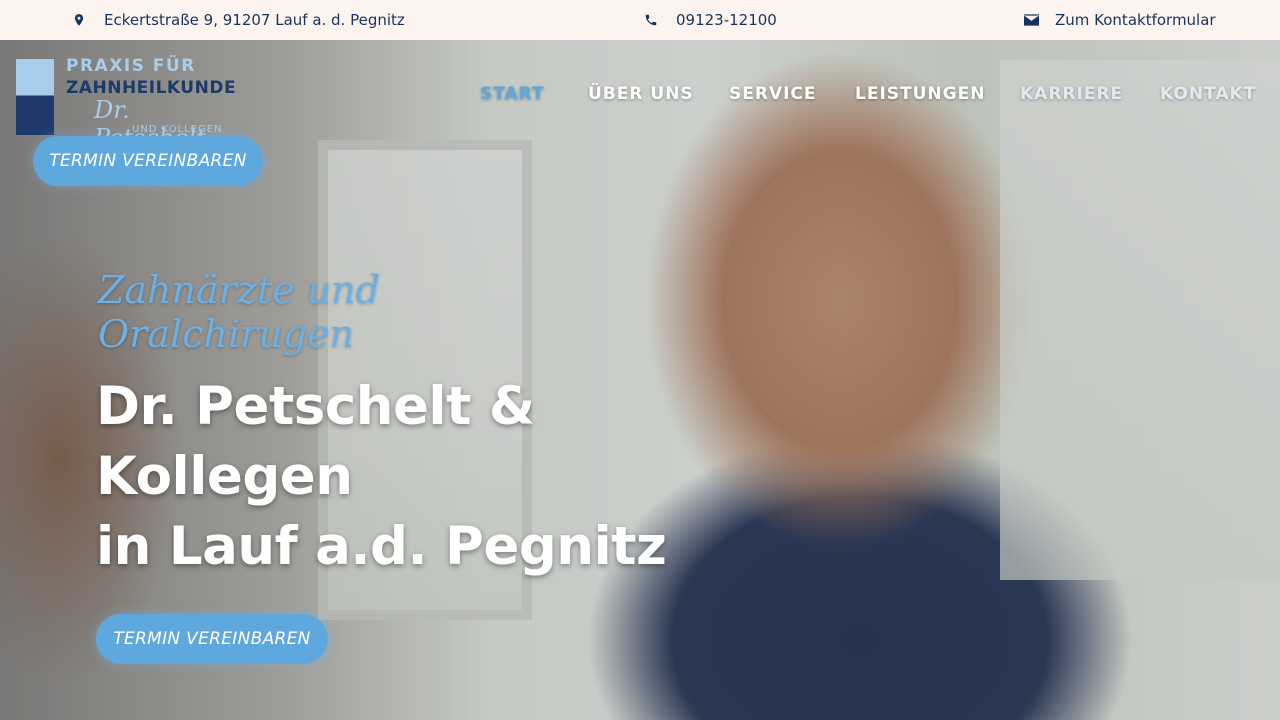 This screenshot has height=720, width=1280. I want to click on tooth-logo-mark, so click(35, 97).